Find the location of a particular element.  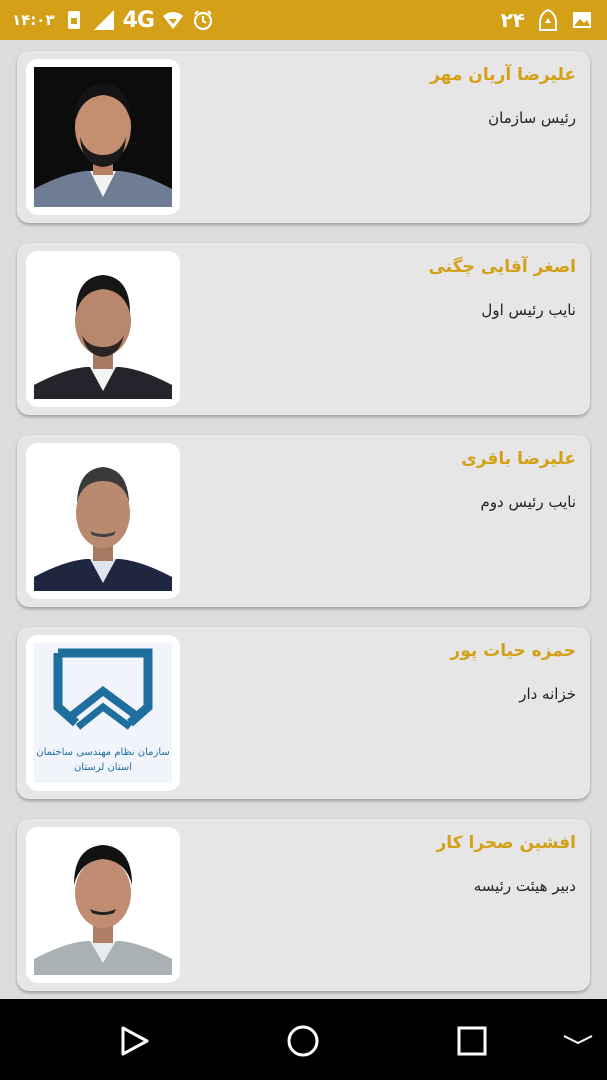

gallery-icon is located at coordinates (582, 20).